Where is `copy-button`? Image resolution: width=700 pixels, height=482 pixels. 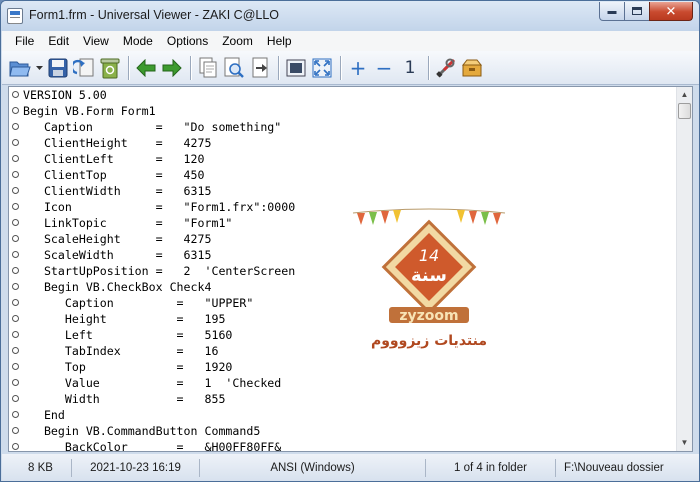 copy-button is located at coordinates (208, 68).